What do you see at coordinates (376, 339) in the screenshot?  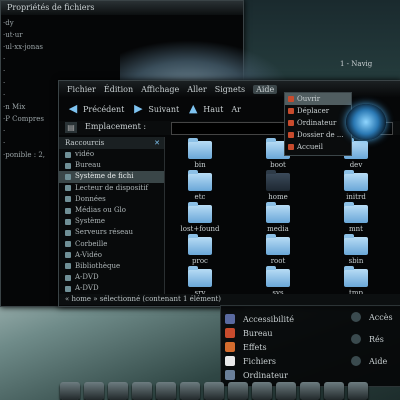 I see `start-menu-side-label: Rés` at bounding box center [376, 339].